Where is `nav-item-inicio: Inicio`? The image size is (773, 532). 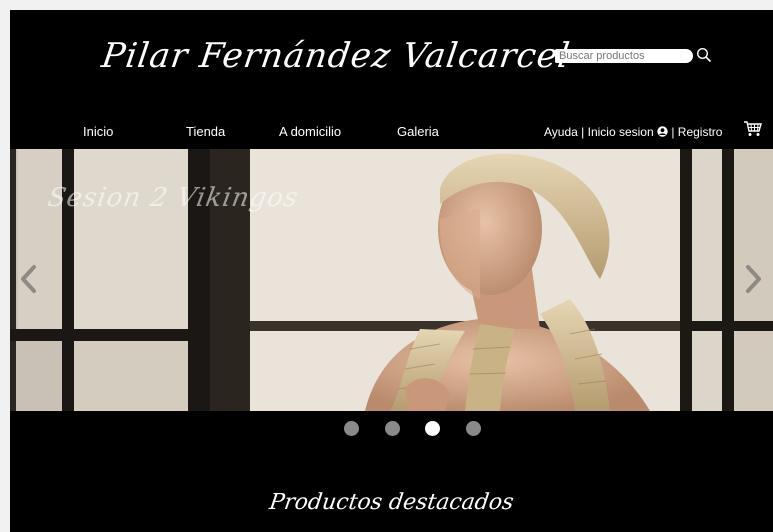
nav-item-inicio: Inicio is located at coordinates (98, 131).